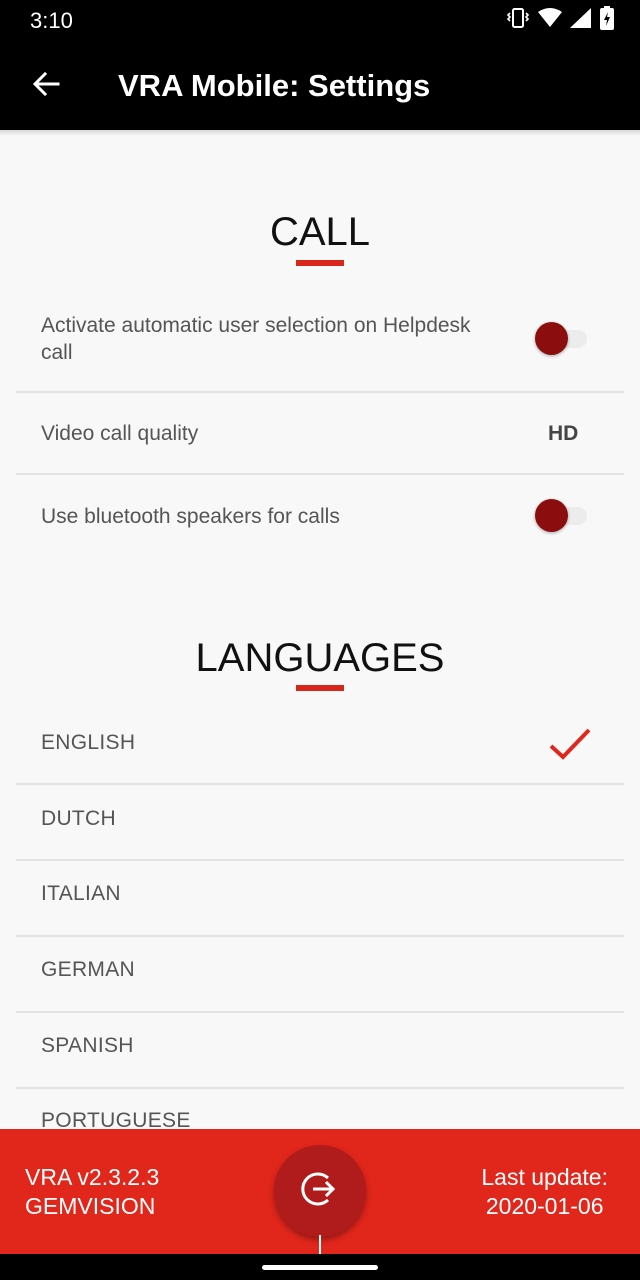  Describe the element at coordinates (320, 744) in the screenshot. I see `language-item-english: ENGLISH` at that location.